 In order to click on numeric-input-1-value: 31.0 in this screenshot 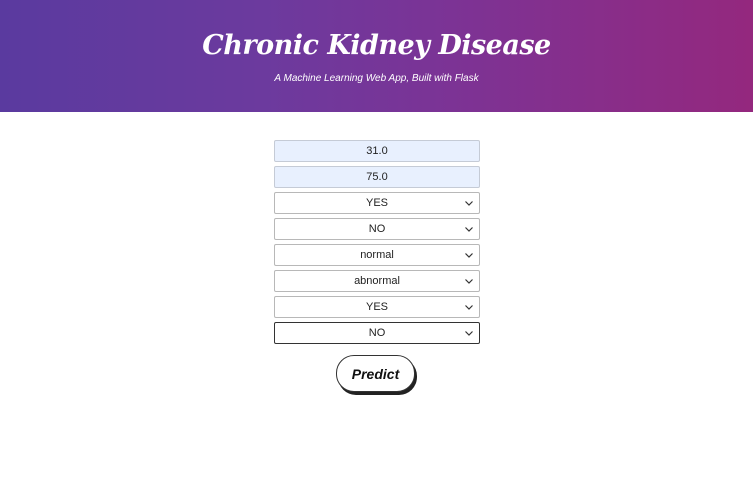, I will do `click(377, 151)`.